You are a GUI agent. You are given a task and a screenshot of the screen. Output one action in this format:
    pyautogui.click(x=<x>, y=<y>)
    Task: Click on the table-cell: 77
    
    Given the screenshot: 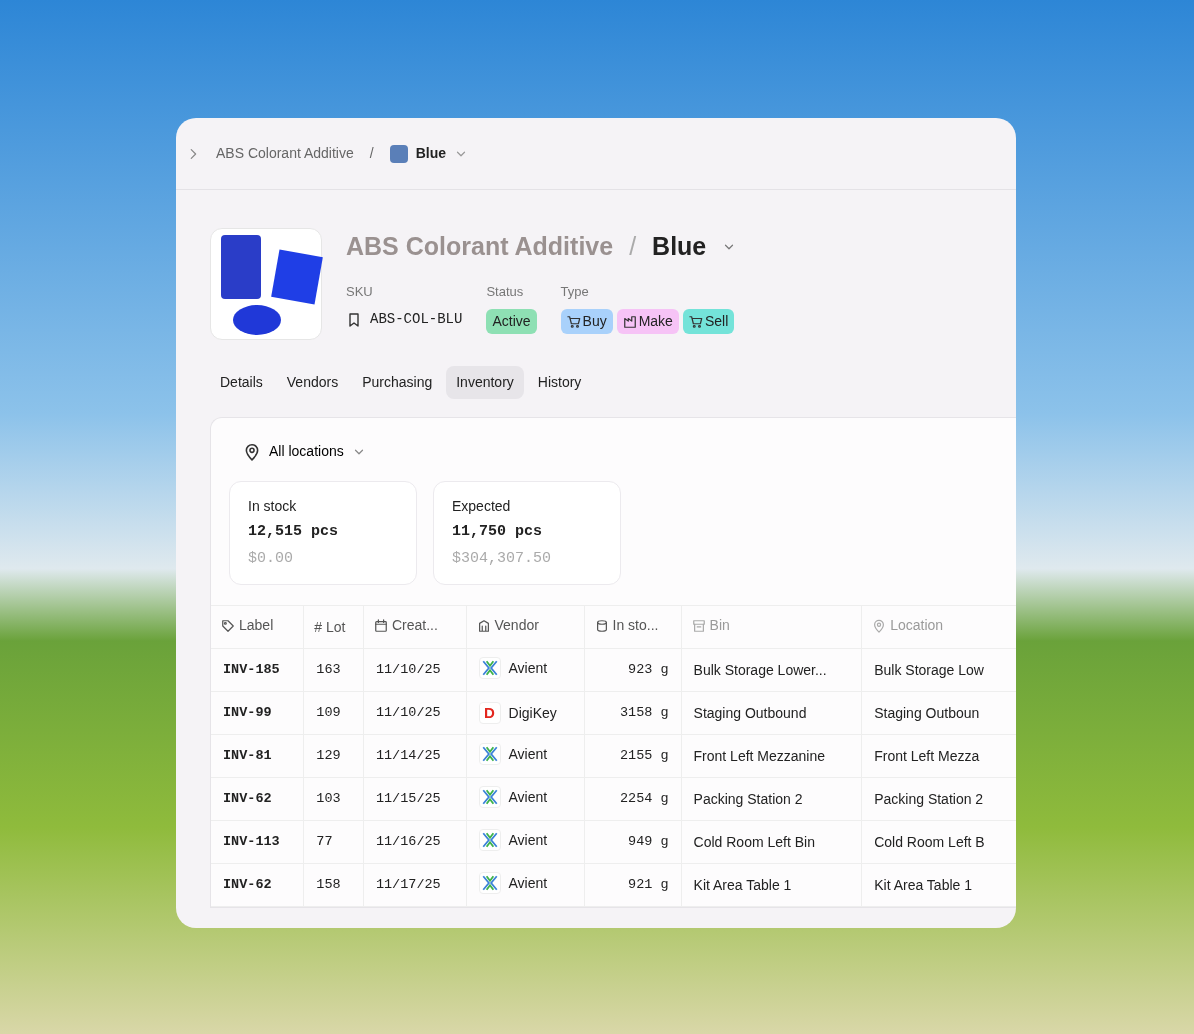 What is the action you would take?
    pyautogui.click(x=333, y=842)
    